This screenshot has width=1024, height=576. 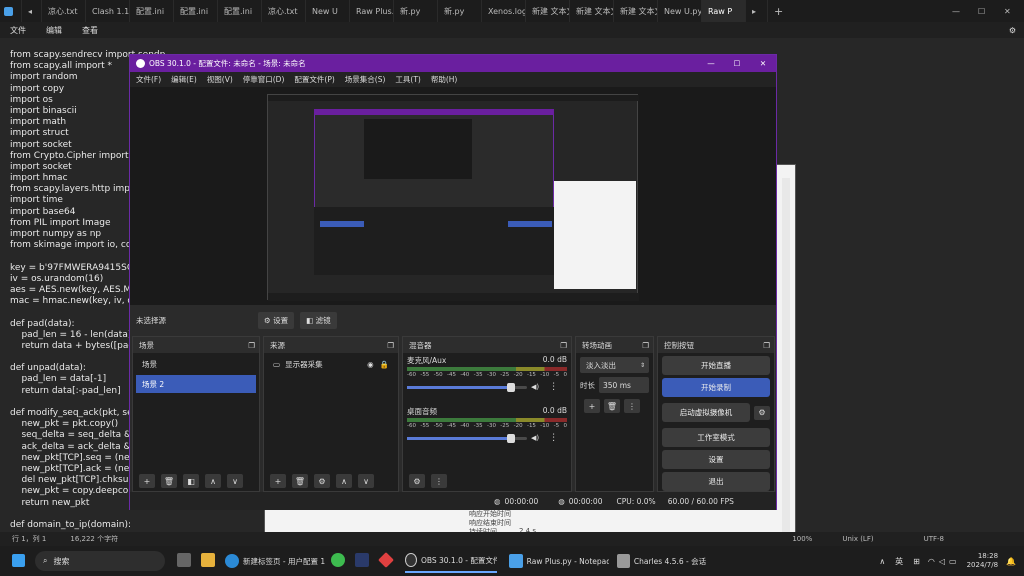 What do you see at coordinates (54, 30) in the screenshot?
I see `menu-edit: 编辑` at bounding box center [54, 30].